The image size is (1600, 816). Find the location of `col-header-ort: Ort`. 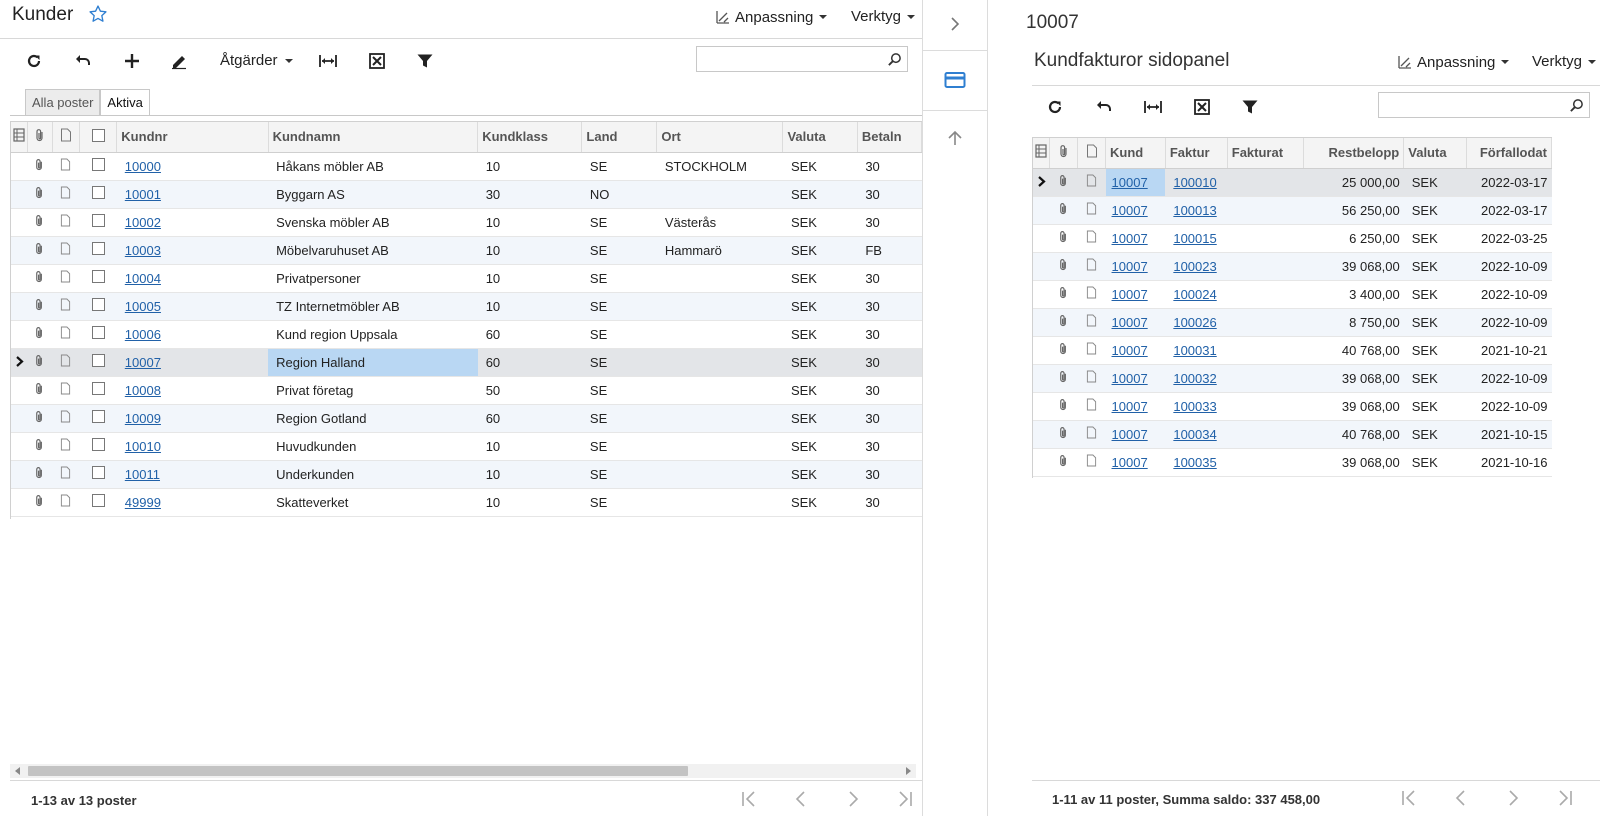

col-header-ort: Ort is located at coordinates (720, 137).